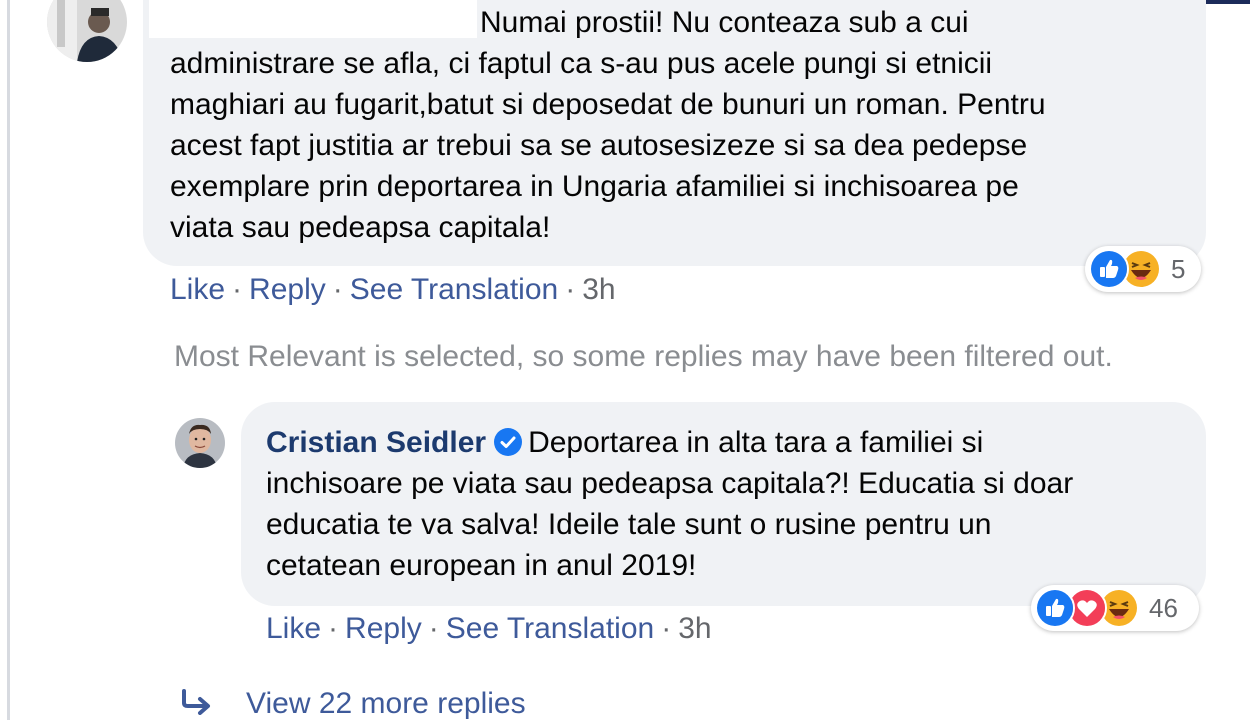  I want to click on reply-author-avatar, so click(200, 443).